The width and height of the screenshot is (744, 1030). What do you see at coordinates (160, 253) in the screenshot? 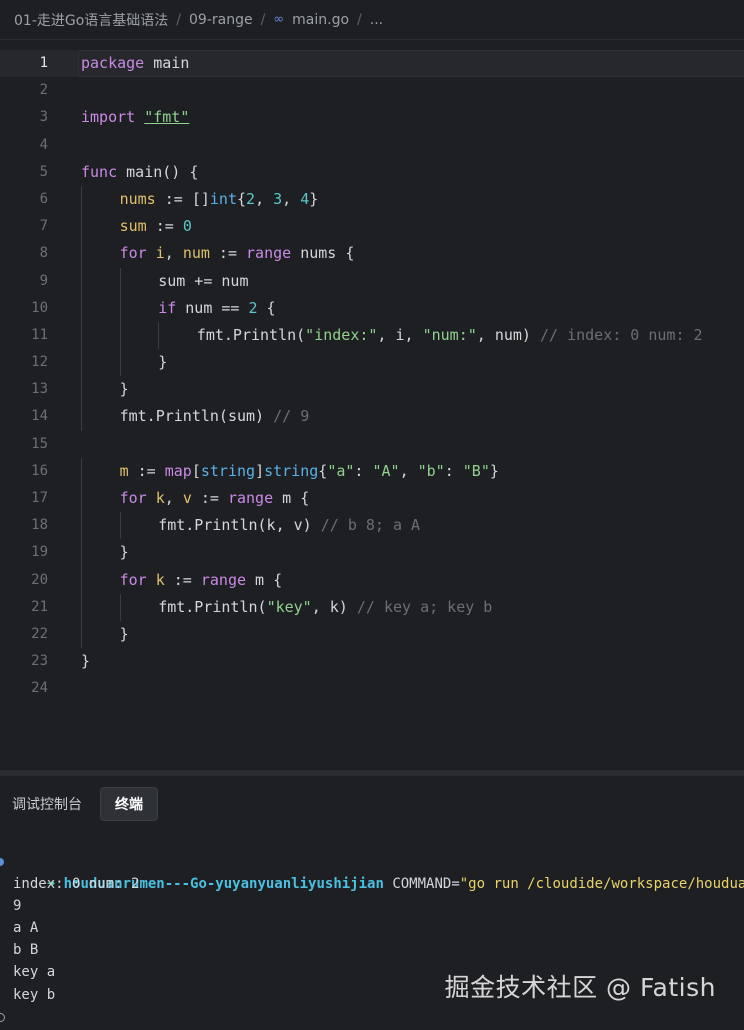
I see `code-token: i` at bounding box center [160, 253].